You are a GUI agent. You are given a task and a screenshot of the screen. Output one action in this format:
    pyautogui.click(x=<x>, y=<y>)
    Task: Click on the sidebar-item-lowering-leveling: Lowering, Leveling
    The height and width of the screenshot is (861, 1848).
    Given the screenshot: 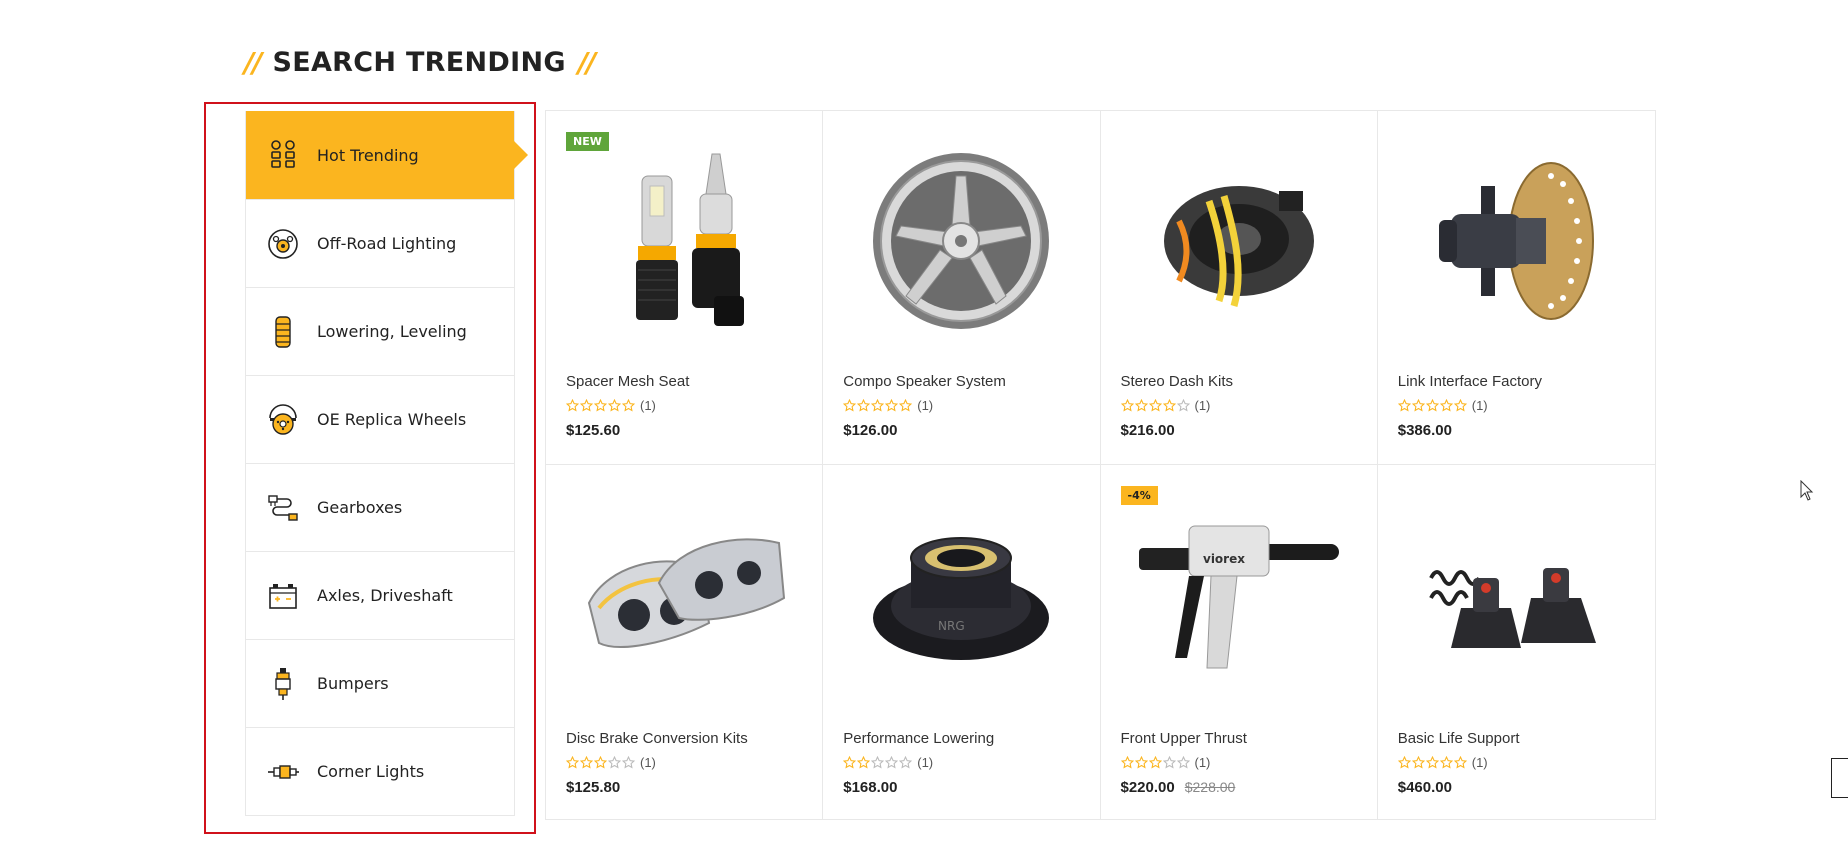 What is the action you would take?
    pyautogui.click(x=380, y=331)
    